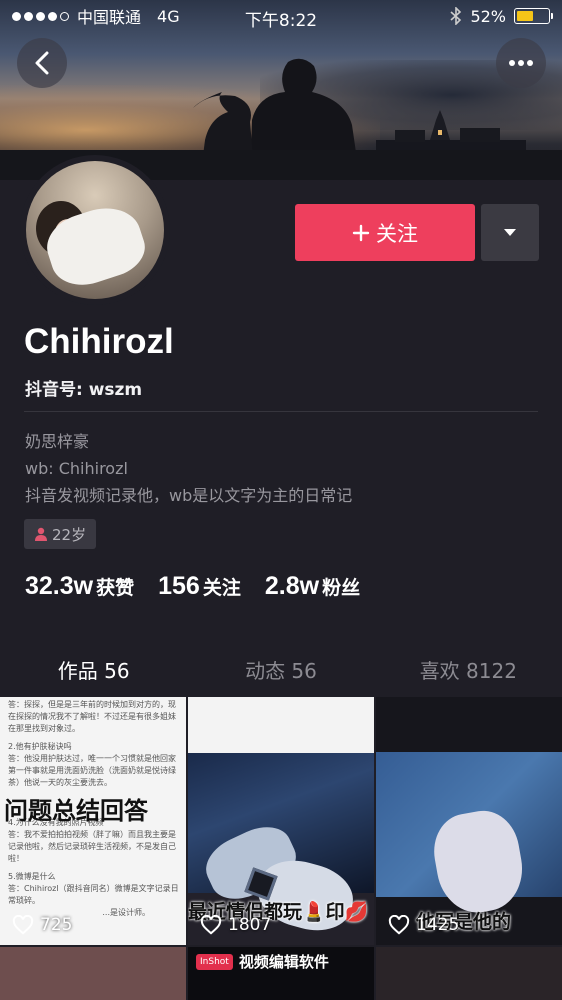 The image size is (562, 1000). Describe the element at coordinates (115, 588) in the screenshot. I see `stat-label: 获赞` at that location.